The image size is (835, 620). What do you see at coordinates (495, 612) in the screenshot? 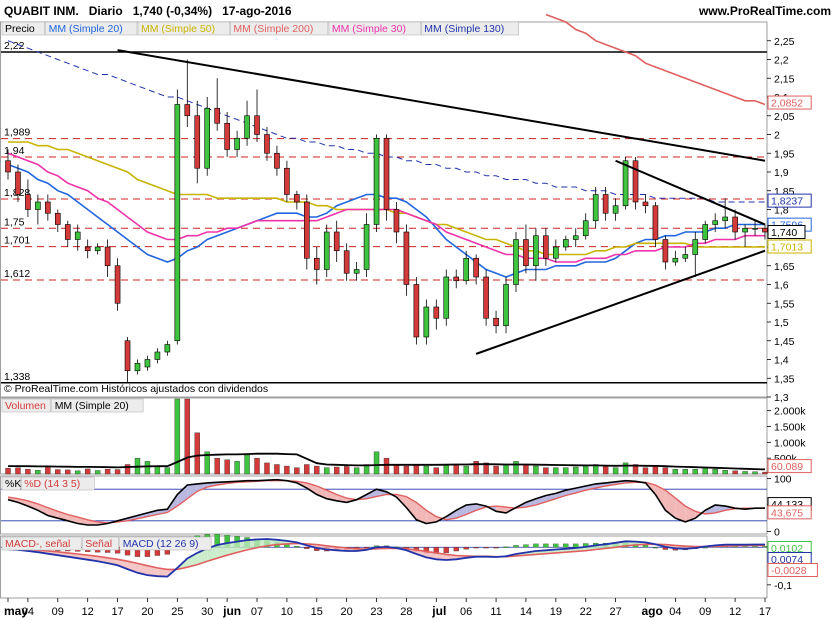
I see `x-tick-label: 11` at bounding box center [495, 612].